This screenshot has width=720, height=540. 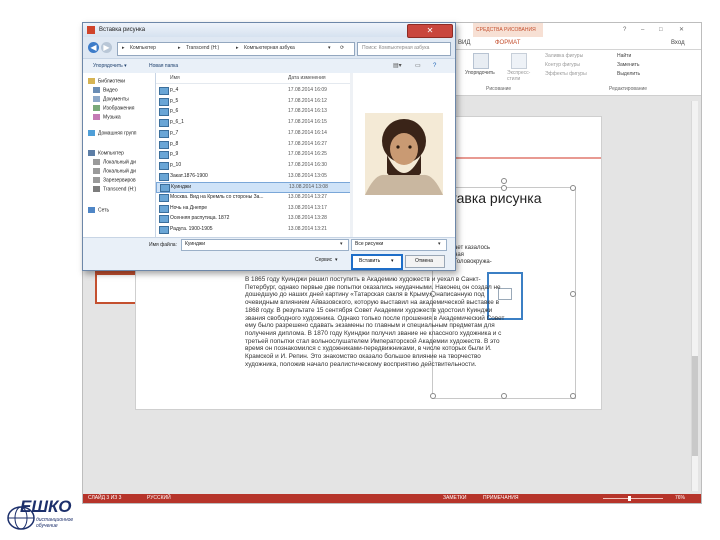 I want to click on maximize-button: □, so click(x=661, y=30).